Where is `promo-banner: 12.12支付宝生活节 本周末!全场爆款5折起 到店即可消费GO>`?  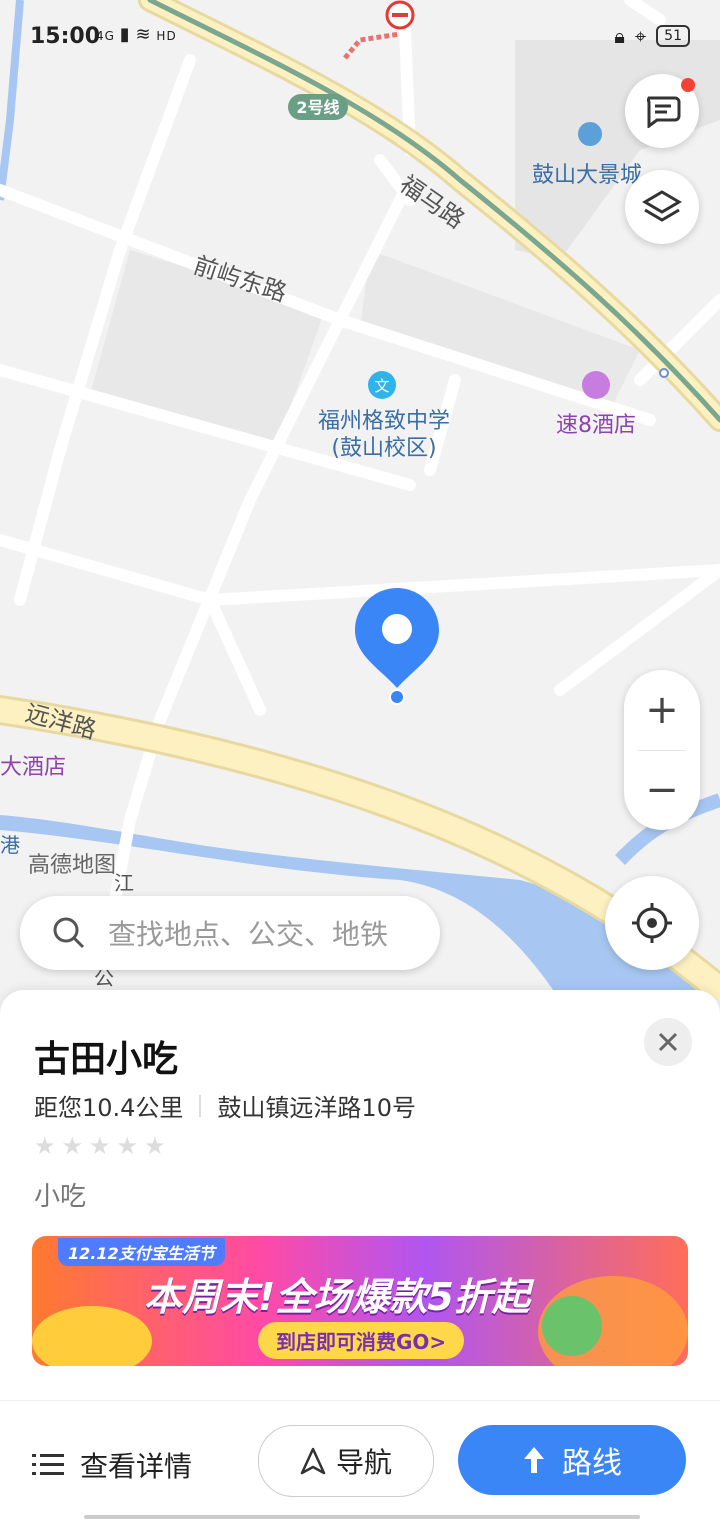
promo-banner: 12.12支付宝生活节 本周末!全场爆款5折起 到店即可消费GO> is located at coordinates (360, 1301).